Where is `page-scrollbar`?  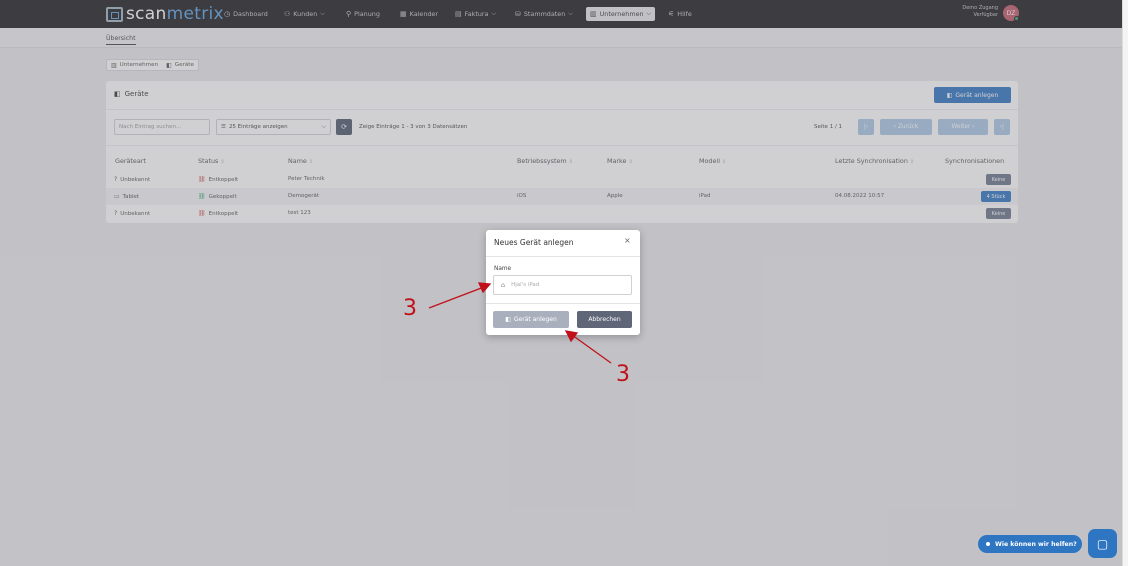 page-scrollbar is located at coordinates (1125, 283).